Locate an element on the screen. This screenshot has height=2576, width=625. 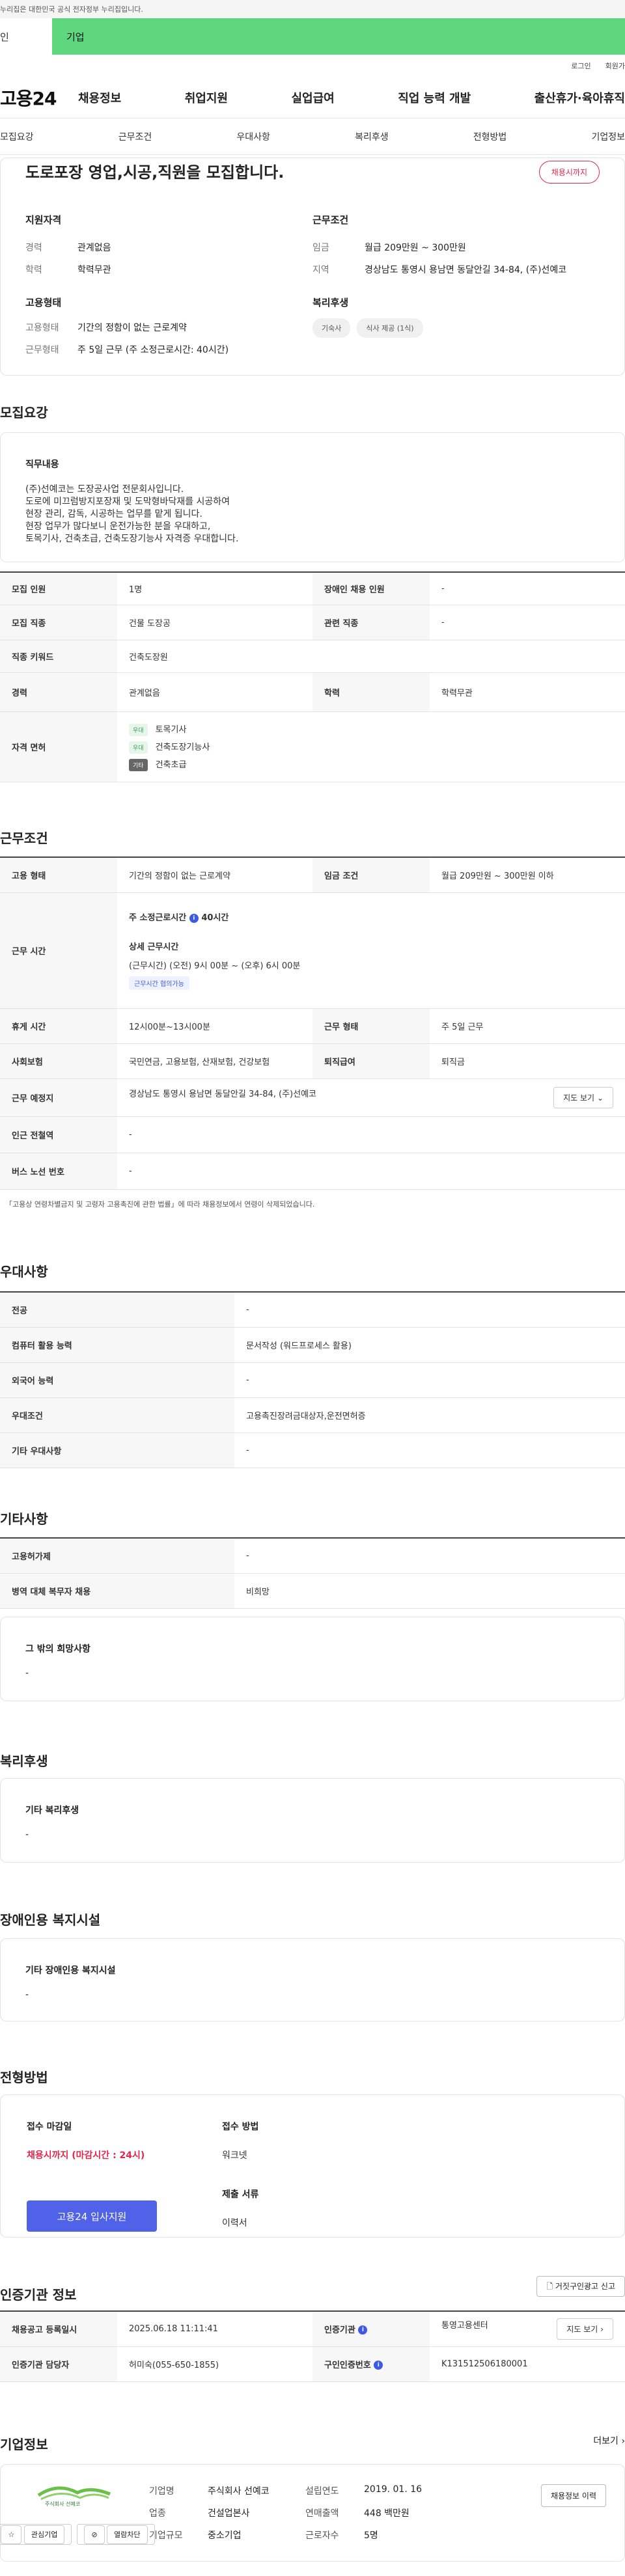
related-label: 관련 직종 is located at coordinates (371, 623).